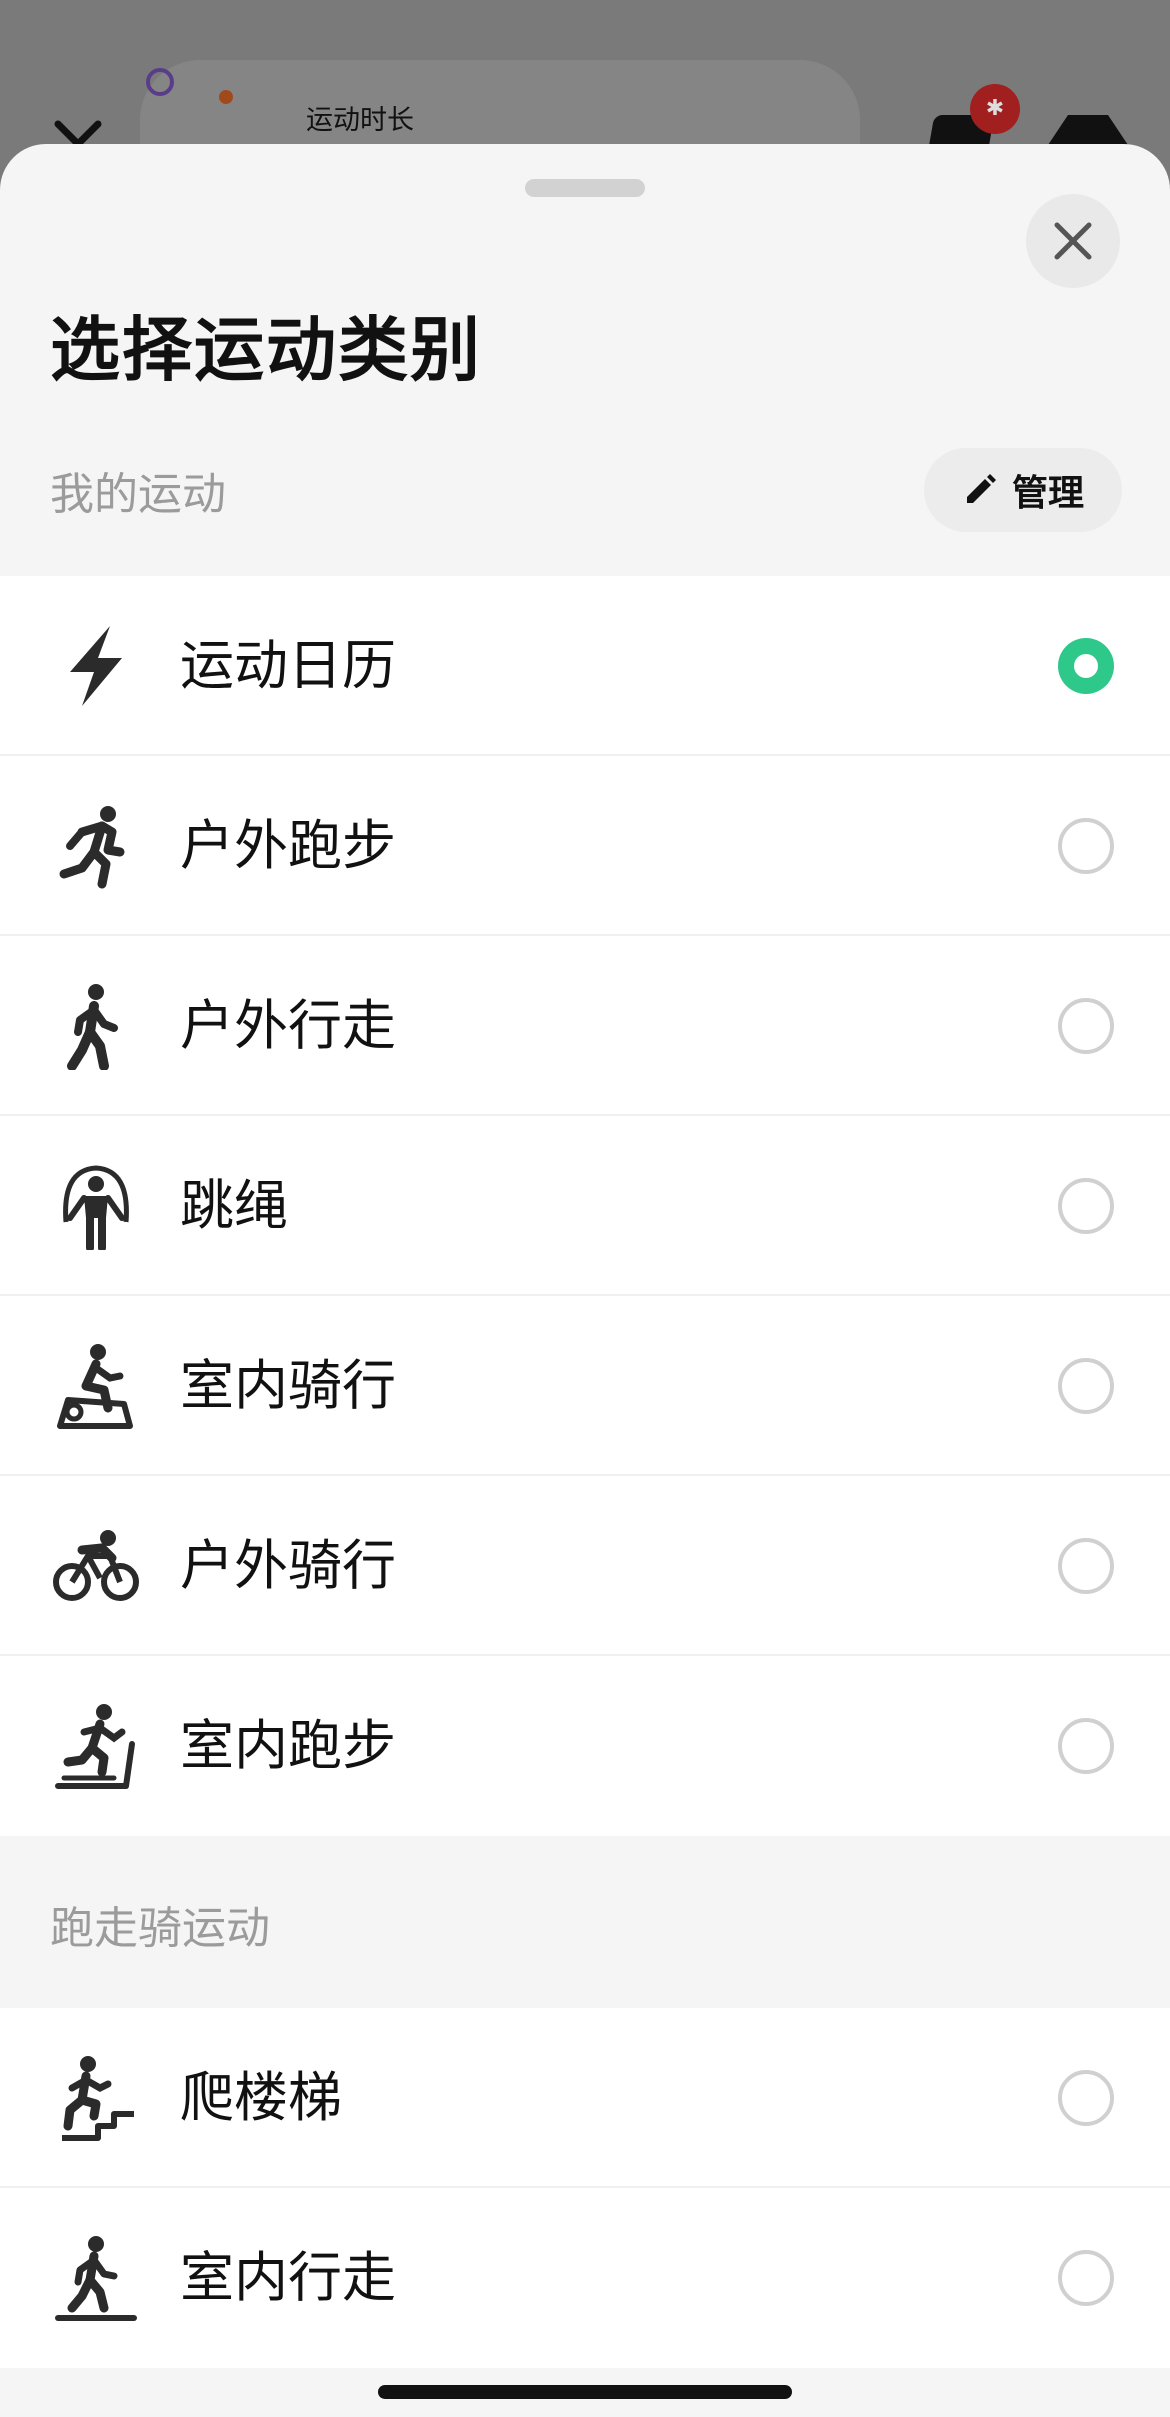  I want to click on sport-item-label: 户外骑行, so click(288, 1565).